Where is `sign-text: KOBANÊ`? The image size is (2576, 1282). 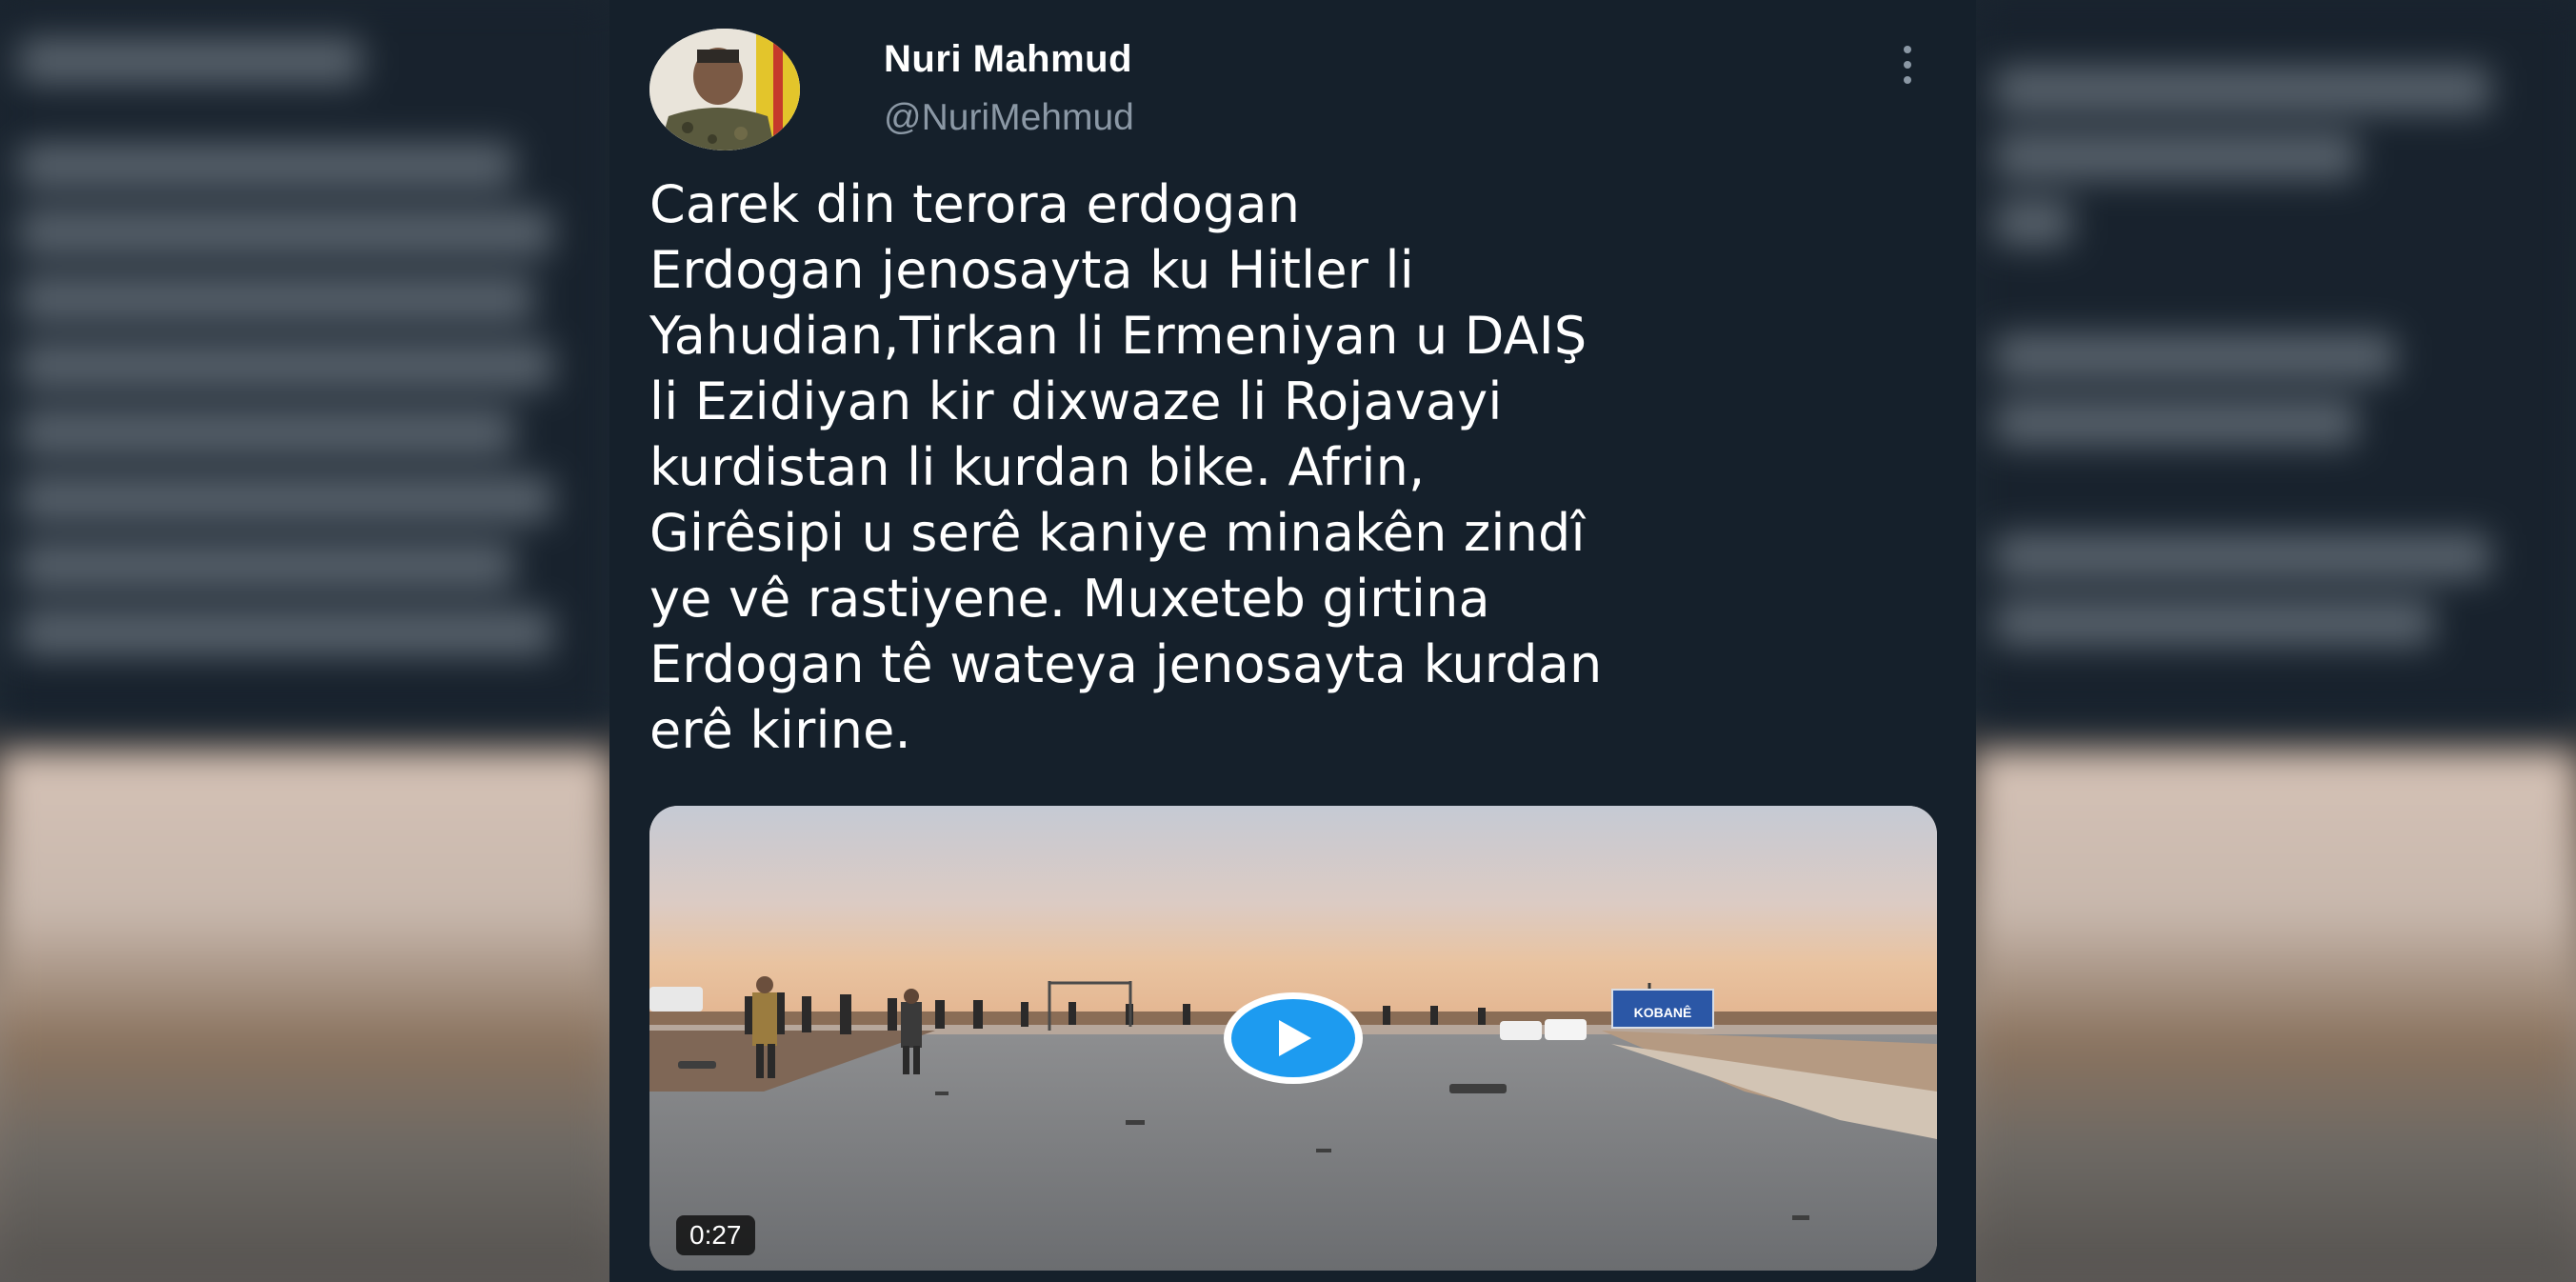 sign-text: KOBANÊ is located at coordinates (1662, 1012).